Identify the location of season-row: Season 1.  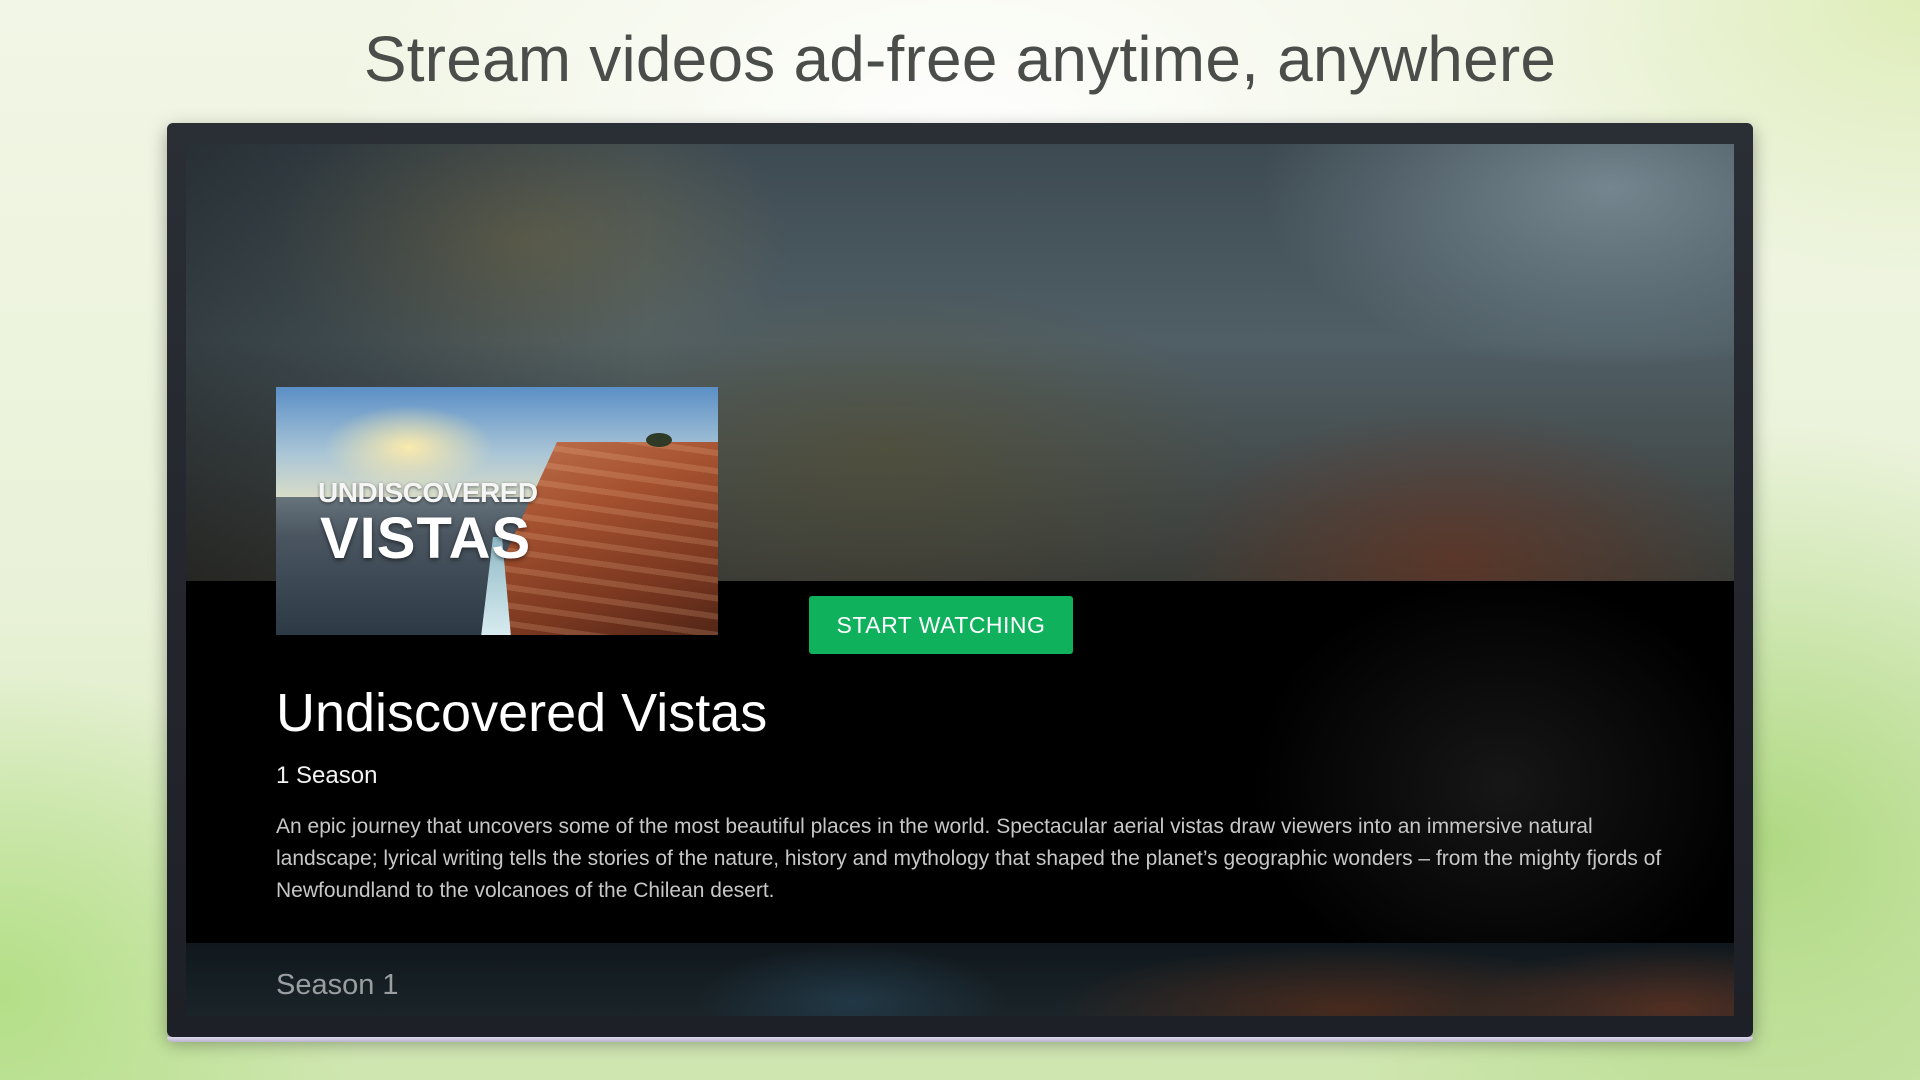
(960, 979).